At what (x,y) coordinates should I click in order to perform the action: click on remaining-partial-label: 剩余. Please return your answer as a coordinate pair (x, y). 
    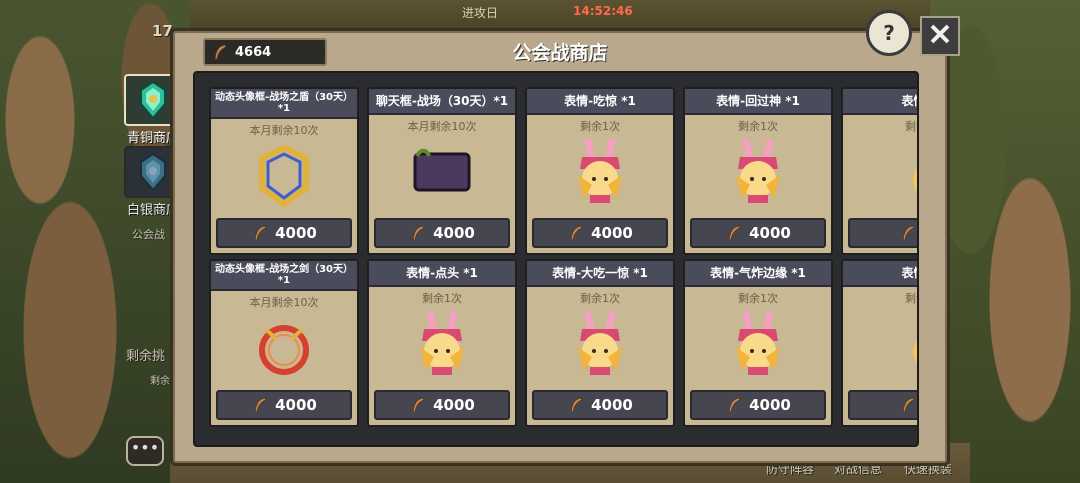
    Looking at the image, I should click on (160, 381).